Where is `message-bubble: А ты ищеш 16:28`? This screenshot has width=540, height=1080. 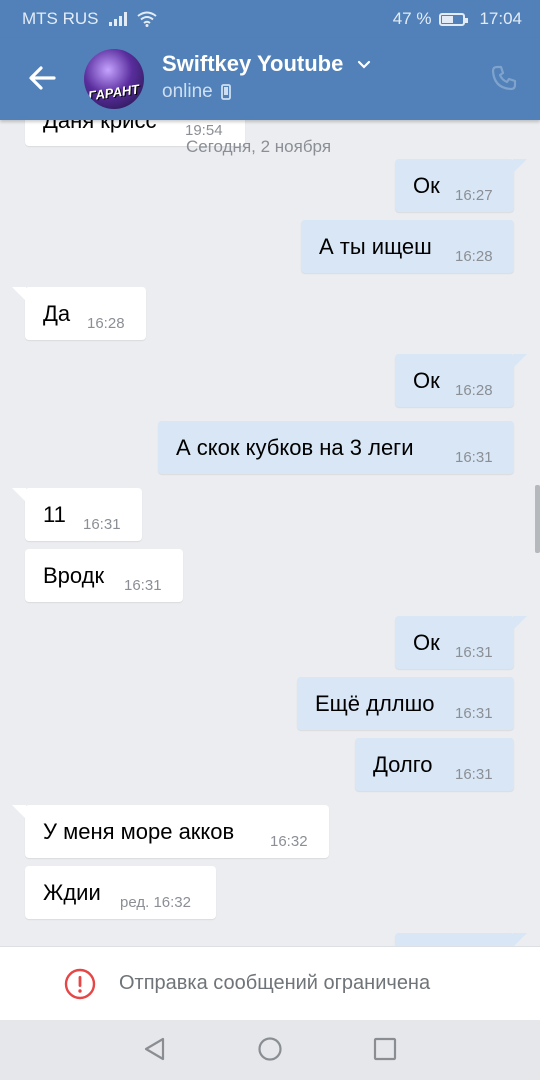
message-bubble: А ты ищеш 16:28 is located at coordinates (407, 246).